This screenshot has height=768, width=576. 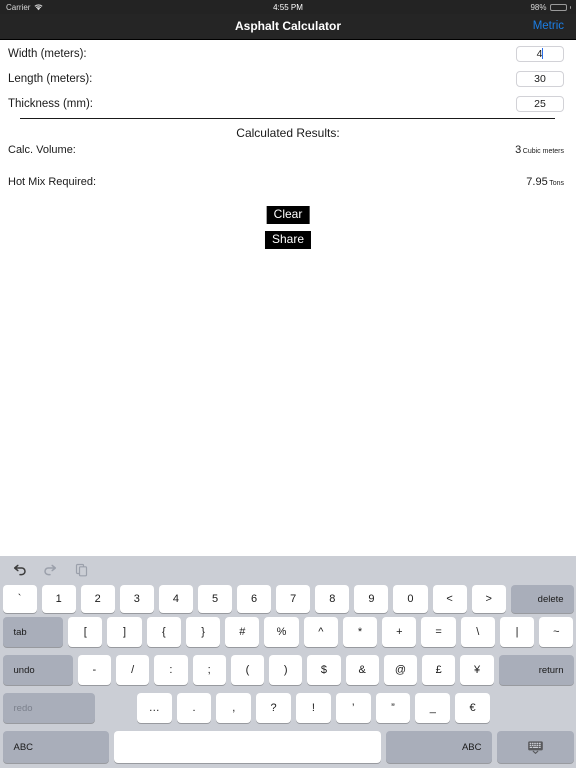 I want to click on key-dollar: $, so click(x=324, y=670).